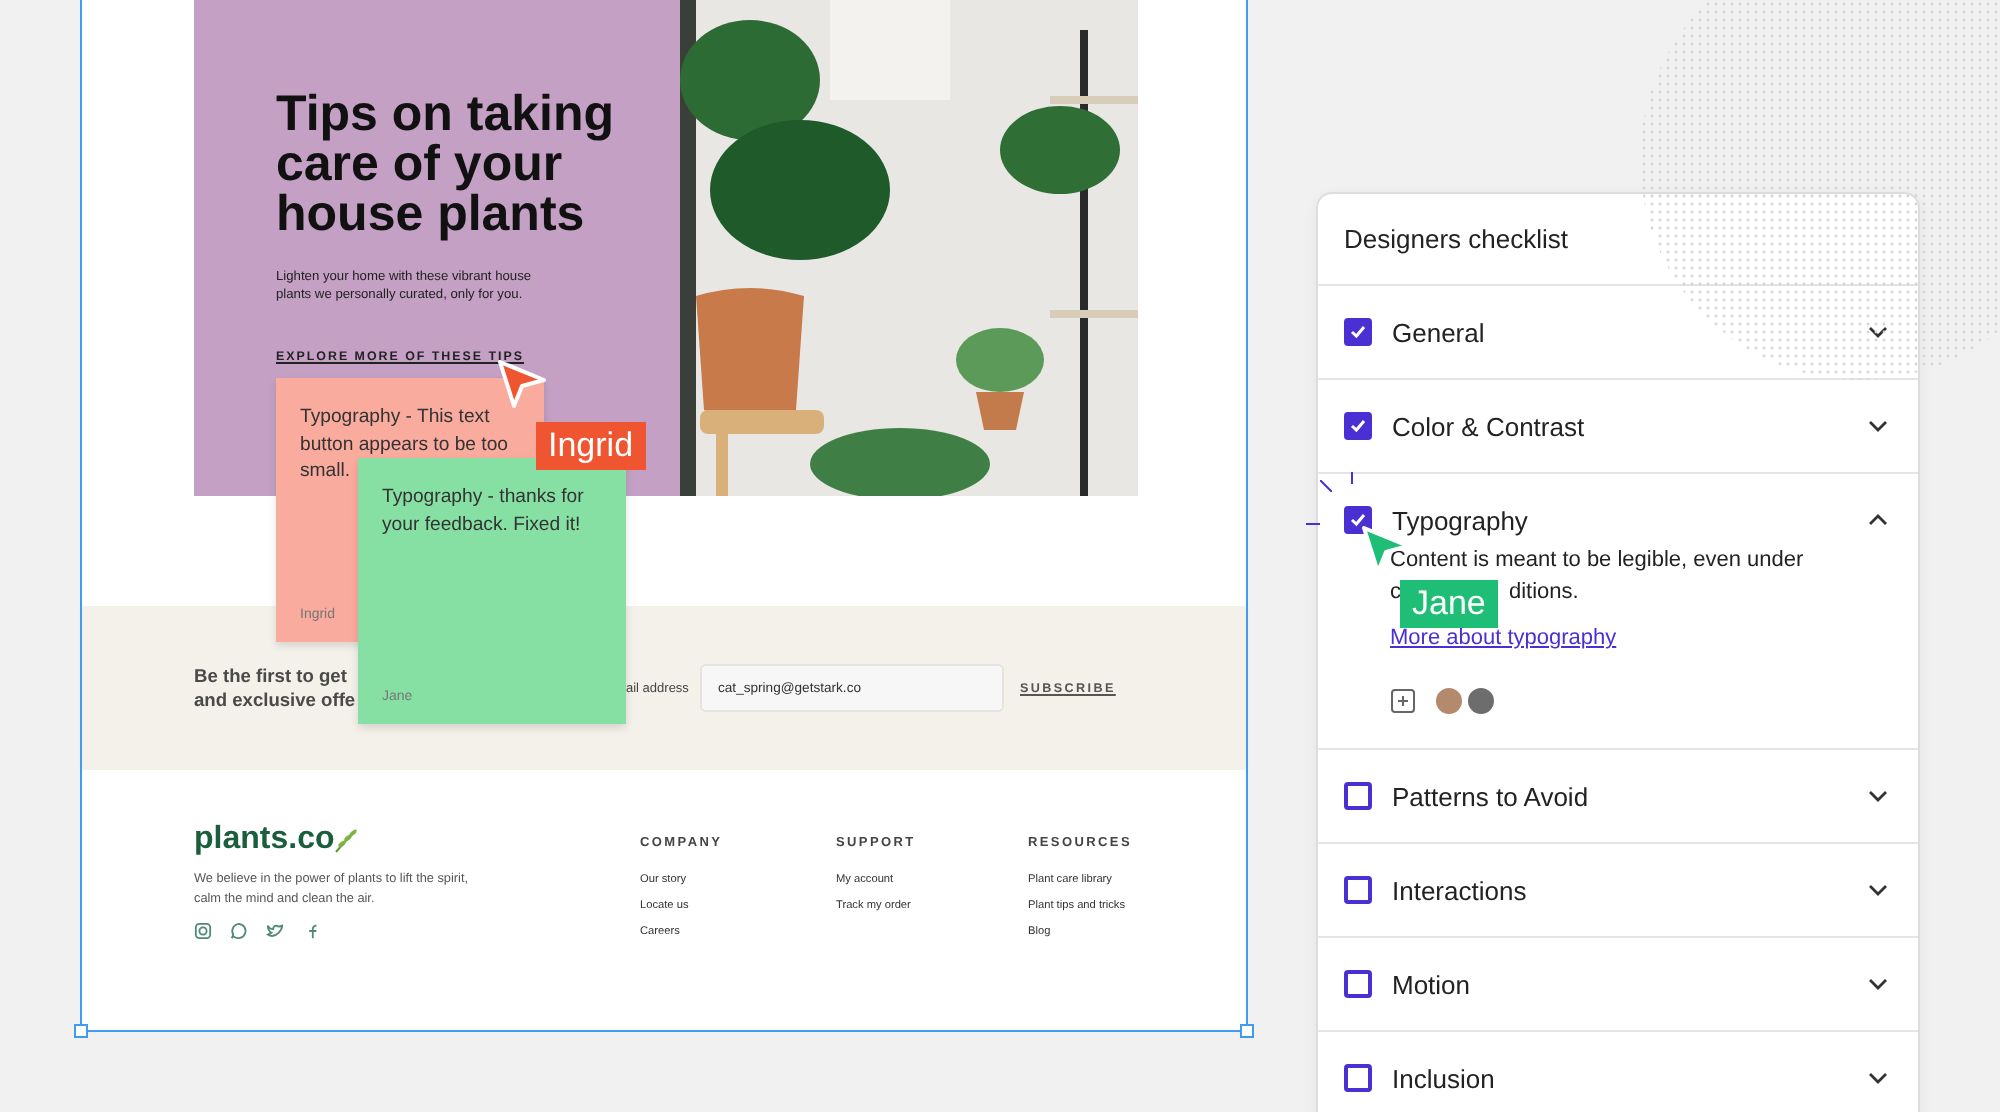 Image resolution: width=2000 pixels, height=1112 pixels. I want to click on logo: plants.co, so click(264, 840).